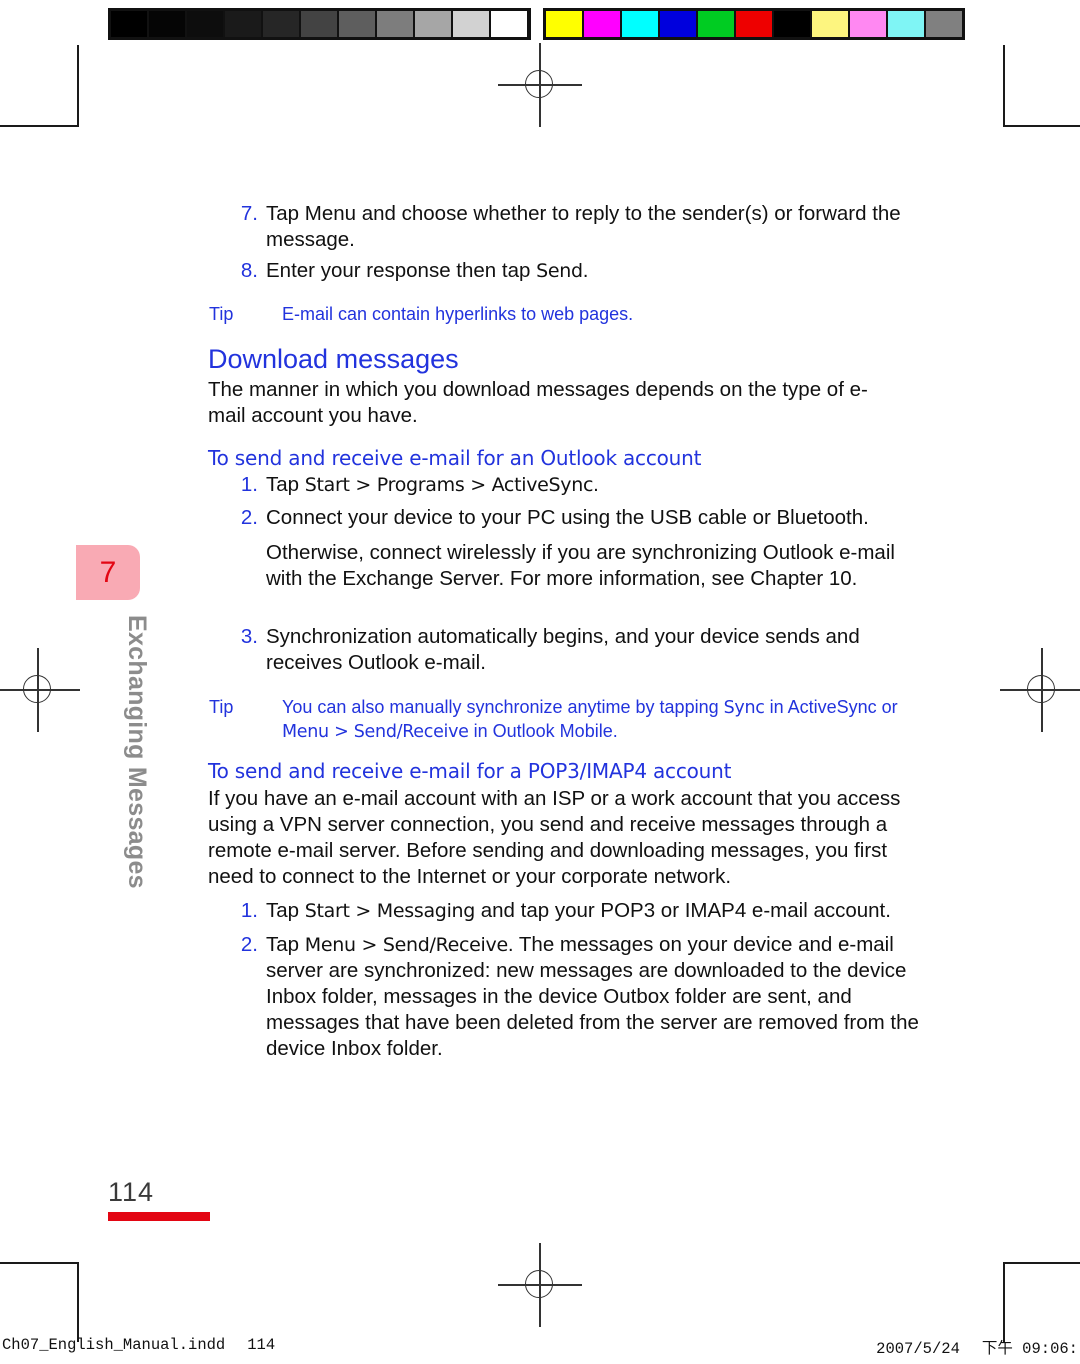 The image size is (1080, 1364). What do you see at coordinates (249, 636) in the screenshot?
I see `step-marker: 3.` at bounding box center [249, 636].